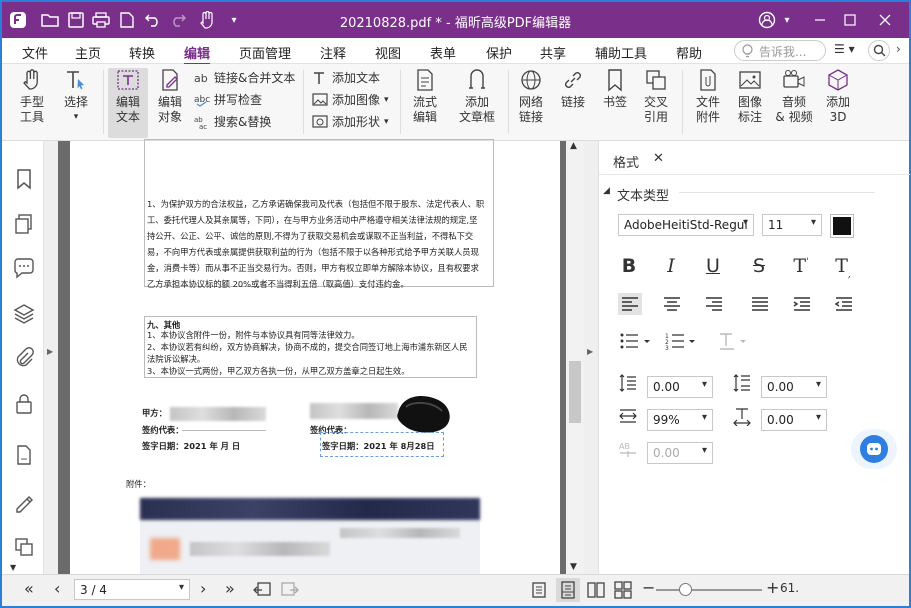 This screenshot has width=911, height=608. What do you see at coordinates (789, 588) in the screenshot?
I see `zoom-level: 61.` at bounding box center [789, 588].